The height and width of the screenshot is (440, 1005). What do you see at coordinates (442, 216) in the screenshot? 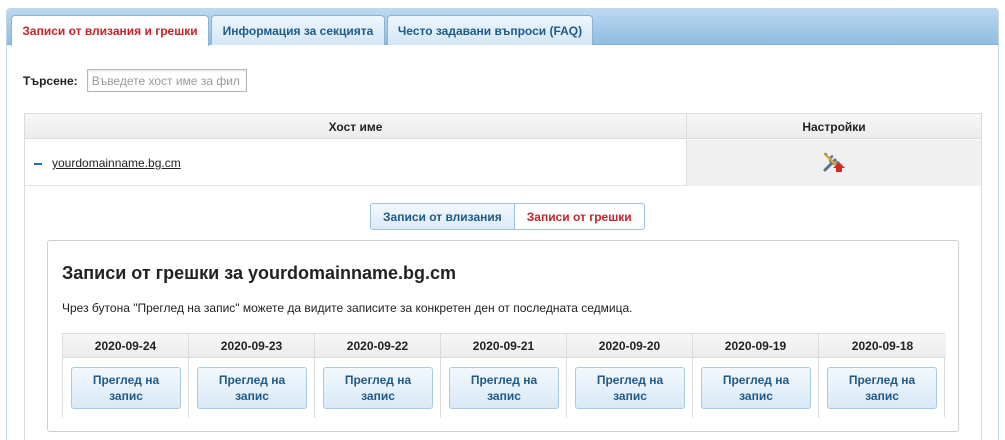
I see `access-logs-button: Записи от влизания` at bounding box center [442, 216].